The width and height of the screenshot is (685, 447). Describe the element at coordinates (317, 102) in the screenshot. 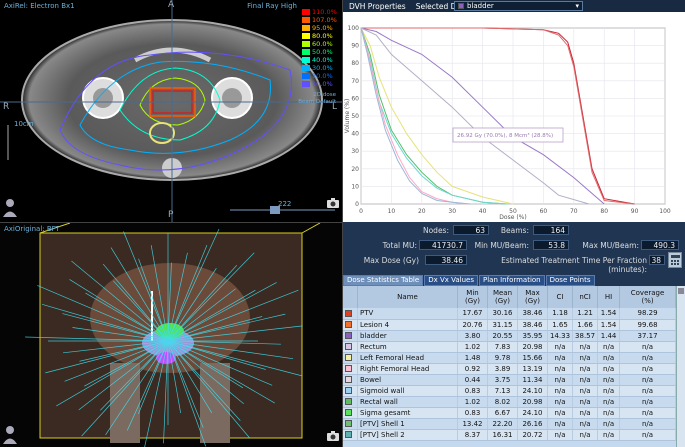

I see `overlay-note-2: Beam Default` at that location.